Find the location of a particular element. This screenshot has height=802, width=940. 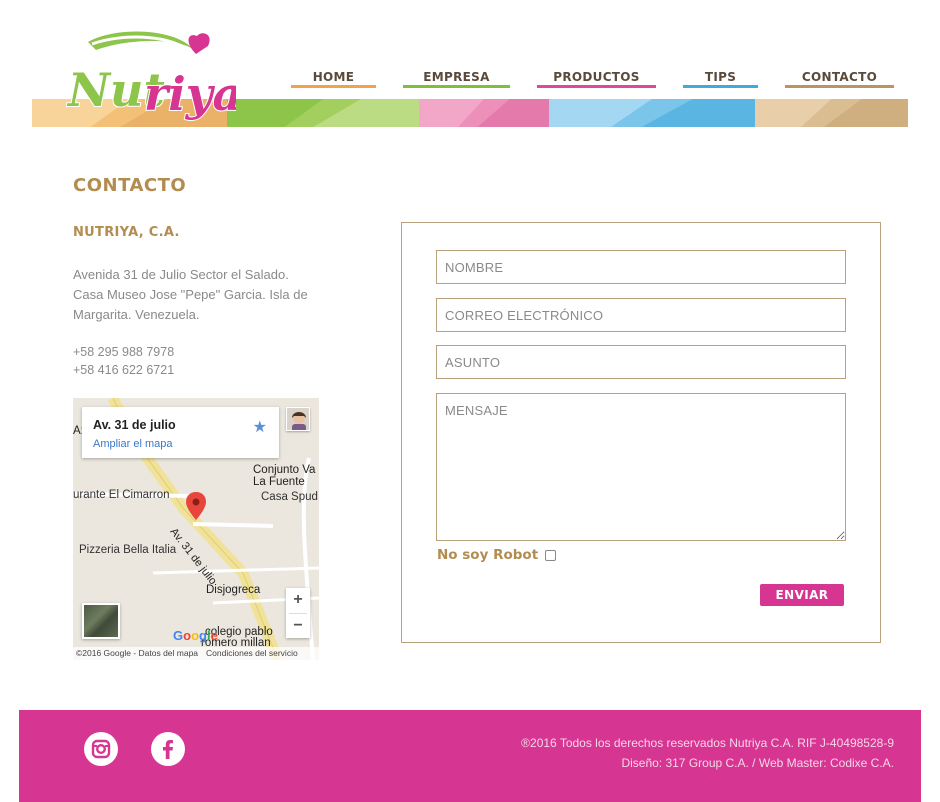

not-robot-checkbox is located at coordinates (550, 555).